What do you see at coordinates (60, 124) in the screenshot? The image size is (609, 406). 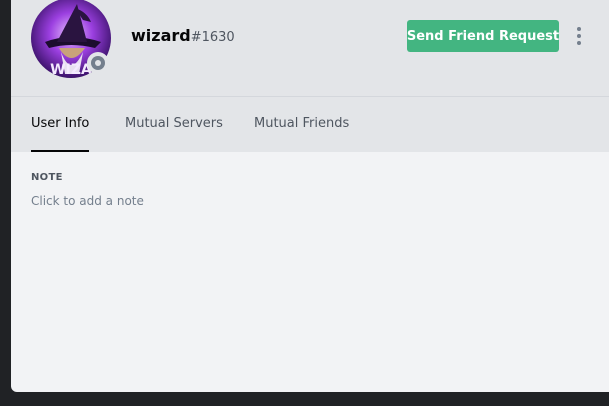 I see `tab-user-info: User Info` at bounding box center [60, 124].